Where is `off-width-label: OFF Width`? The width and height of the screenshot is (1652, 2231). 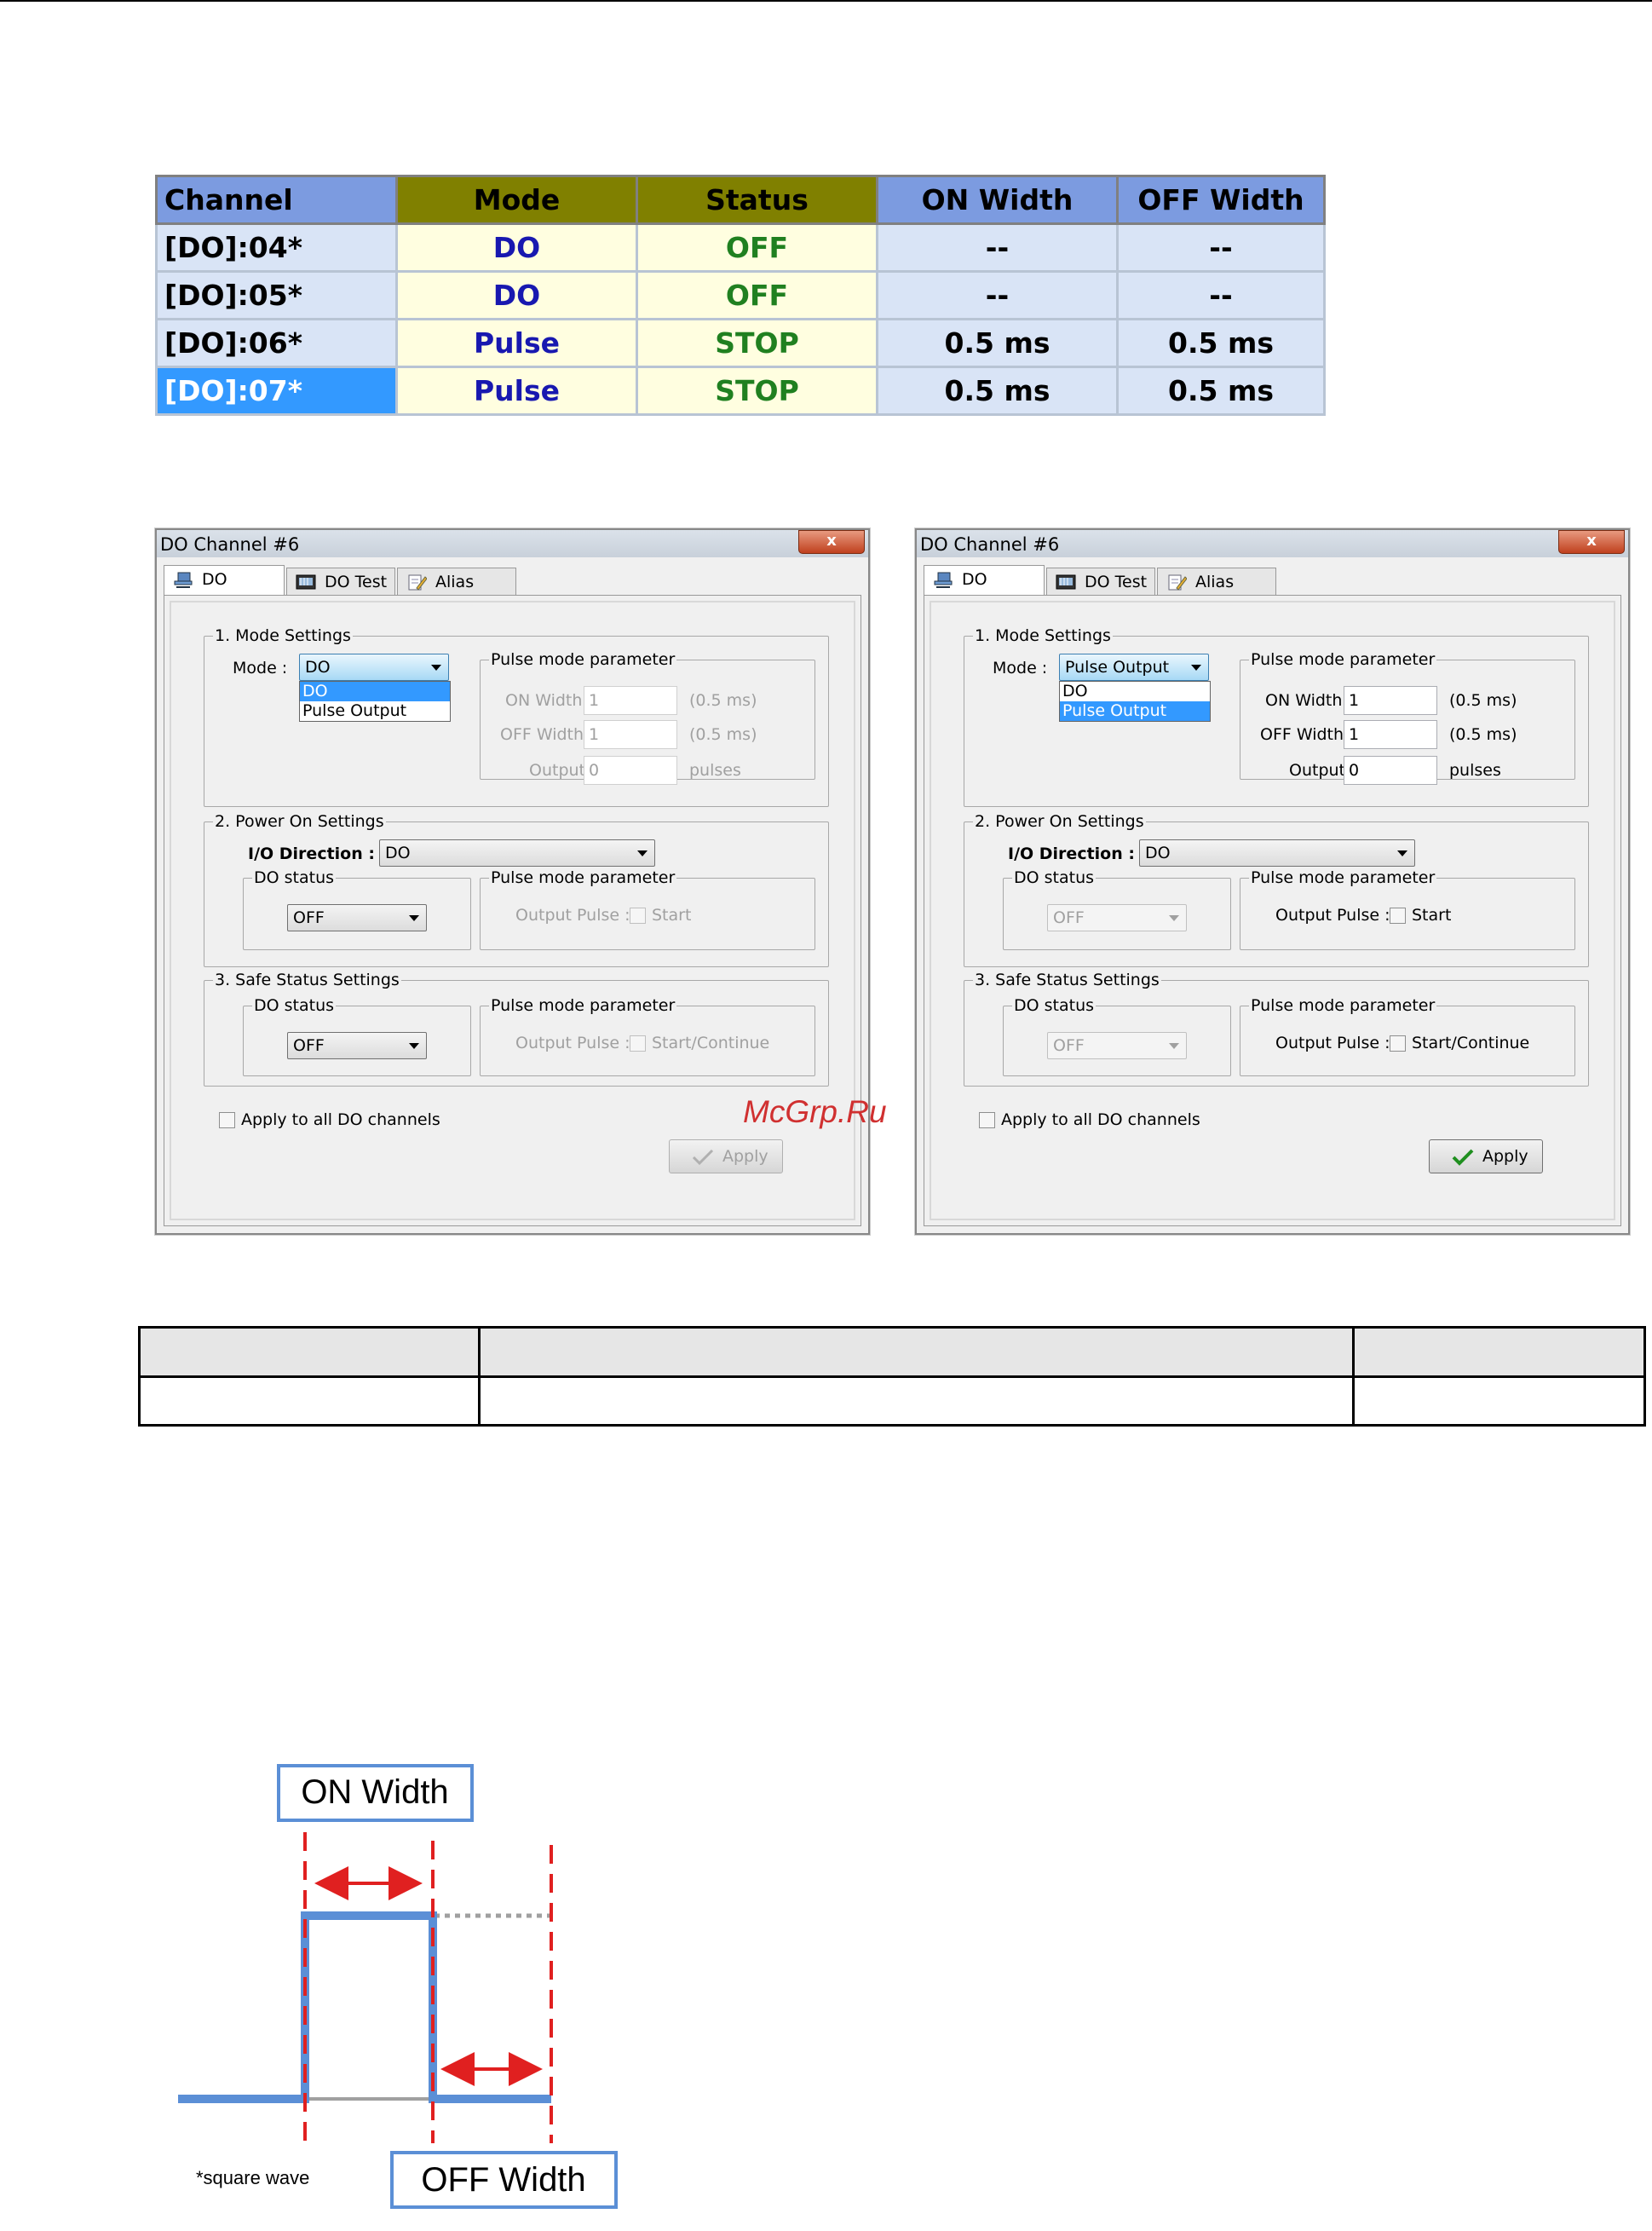
off-width-label: OFF Width is located at coordinates (503, 2180).